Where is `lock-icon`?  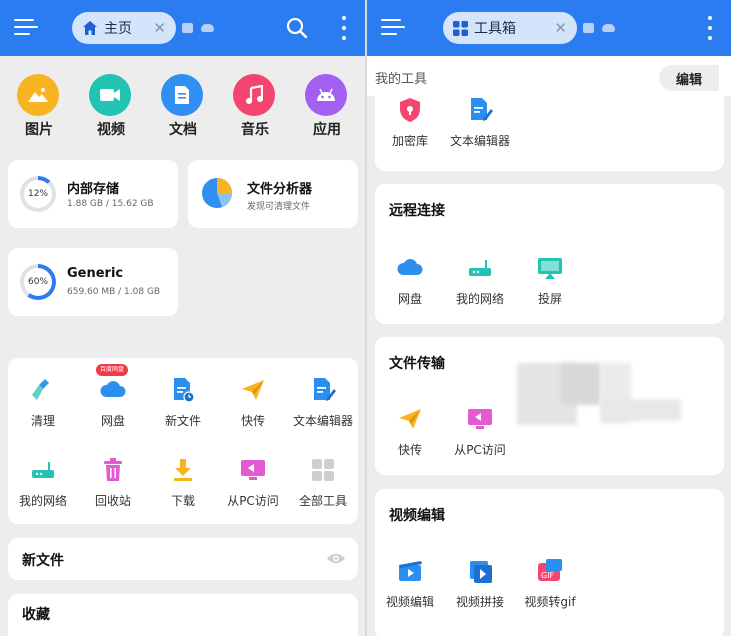 lock-icon is located at coordinates (410, 110).